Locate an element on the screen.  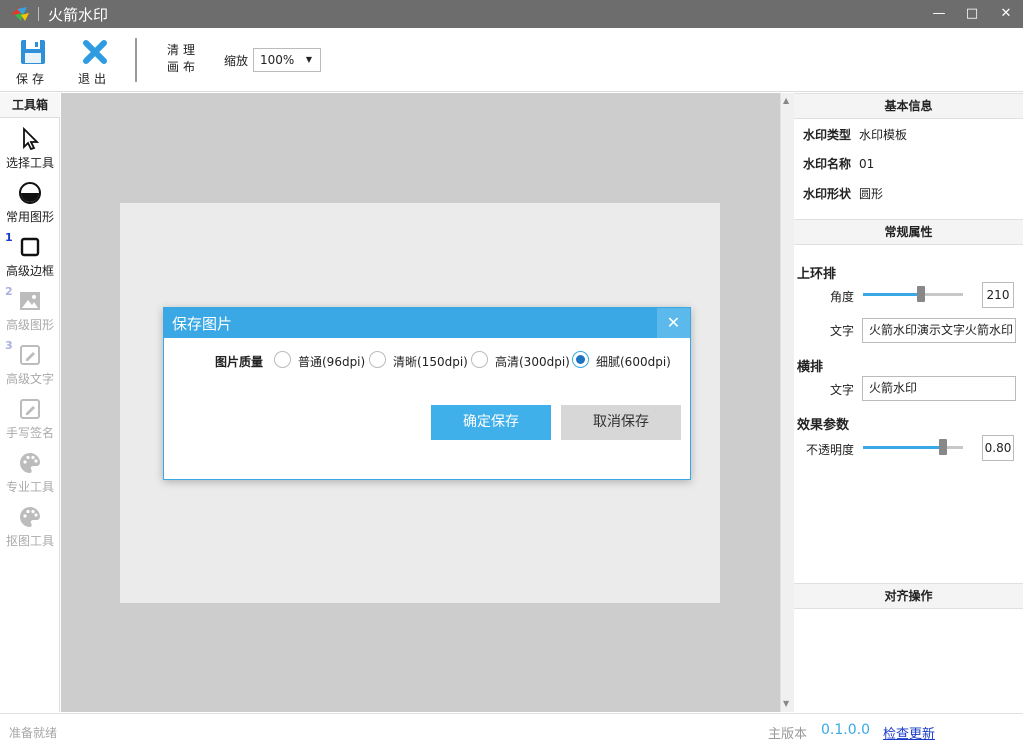
main-toolbar: 保存 退出 清理 画布 缩放 100% ▼ is located at coordinates (511, 60).